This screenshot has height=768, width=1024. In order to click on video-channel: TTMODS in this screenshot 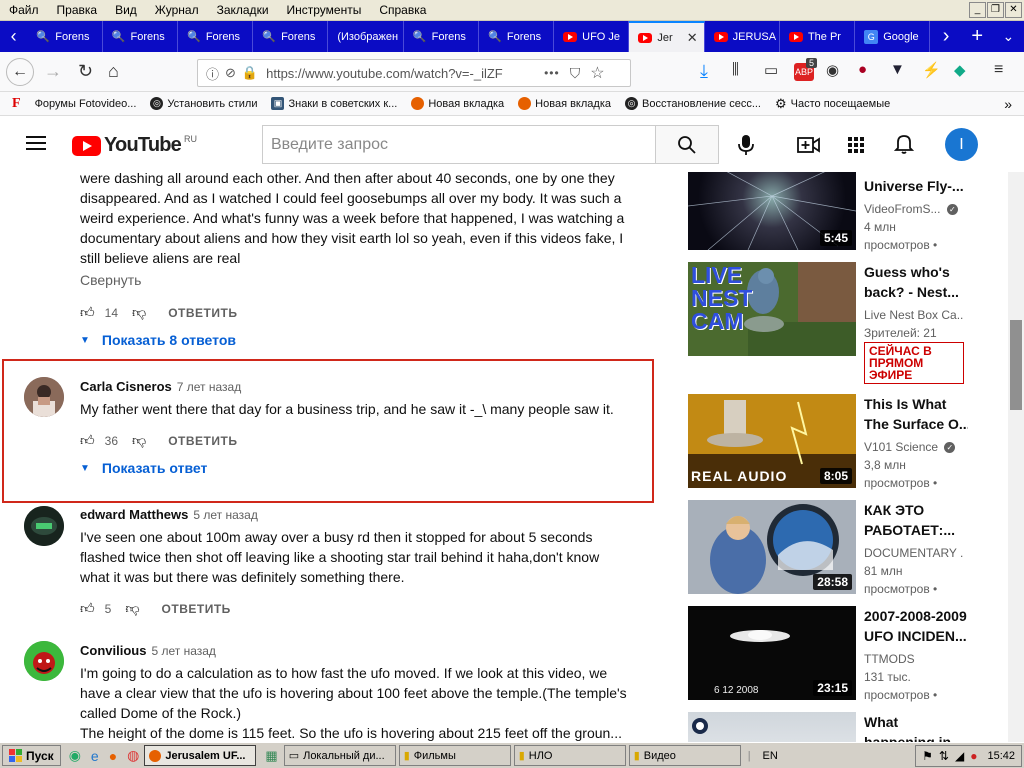, I will do `click(914, 659)`.